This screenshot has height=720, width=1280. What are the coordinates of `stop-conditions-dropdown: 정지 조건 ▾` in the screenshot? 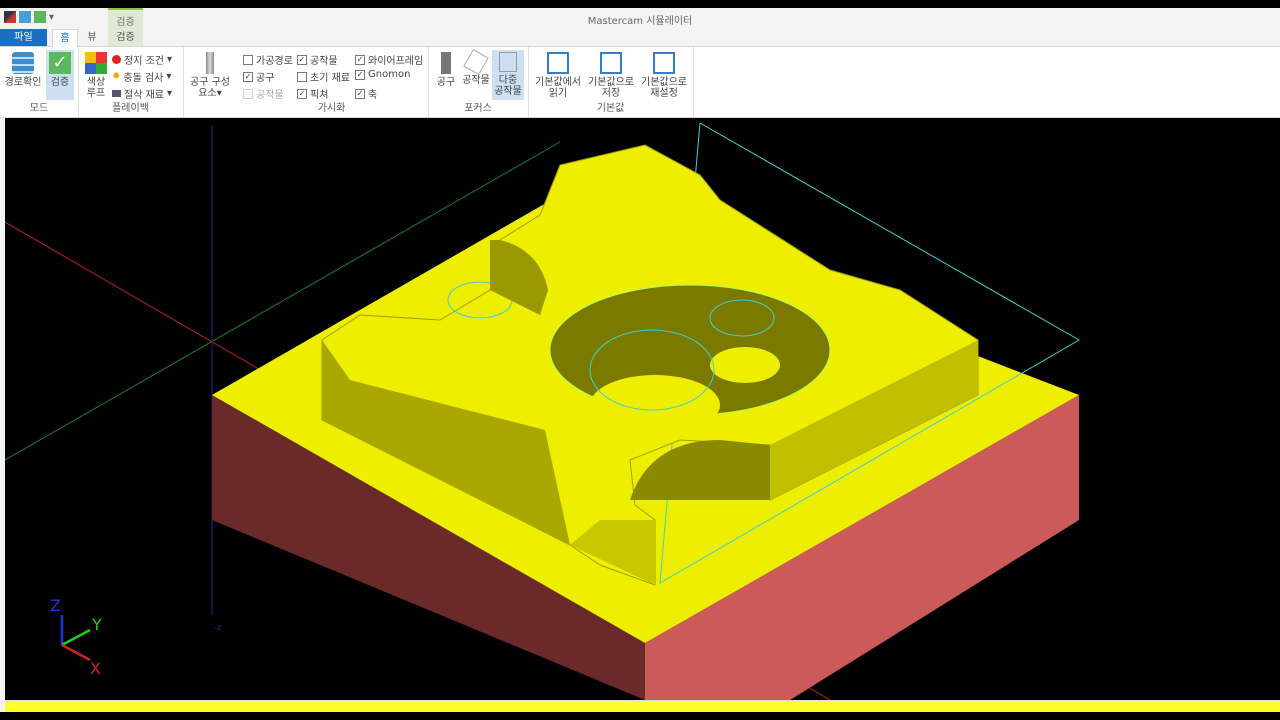 It's located at (142, 59).